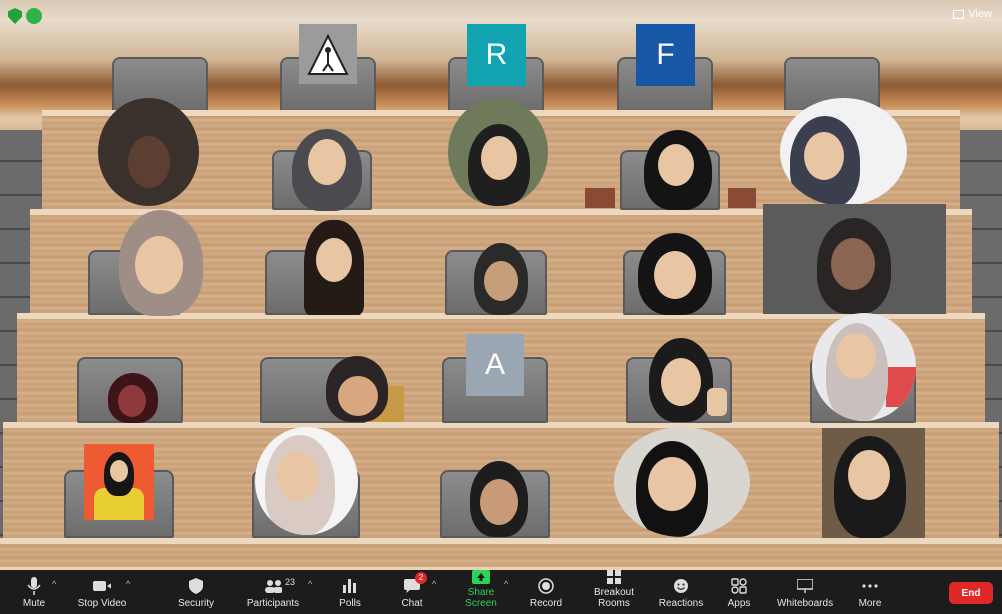 This screenshot has height=614, width=1002. I want to click on participants-people-icon, so click(273, 586).